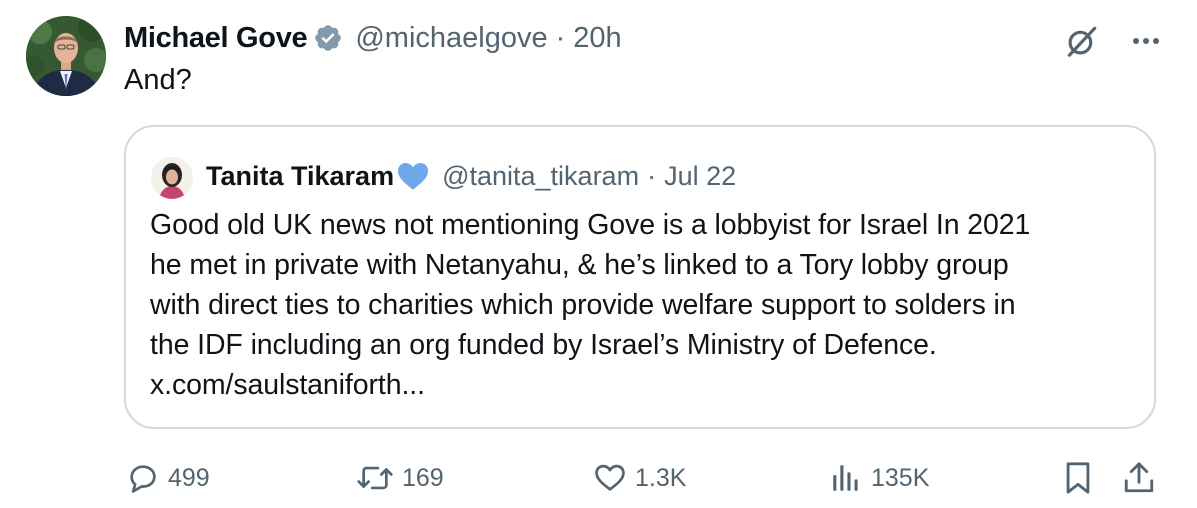 This screenshot has width=1197, height=508. Describe the element at coordinates (661, 477) in the screenshot. I see `like-count: 1.3K` at that location.